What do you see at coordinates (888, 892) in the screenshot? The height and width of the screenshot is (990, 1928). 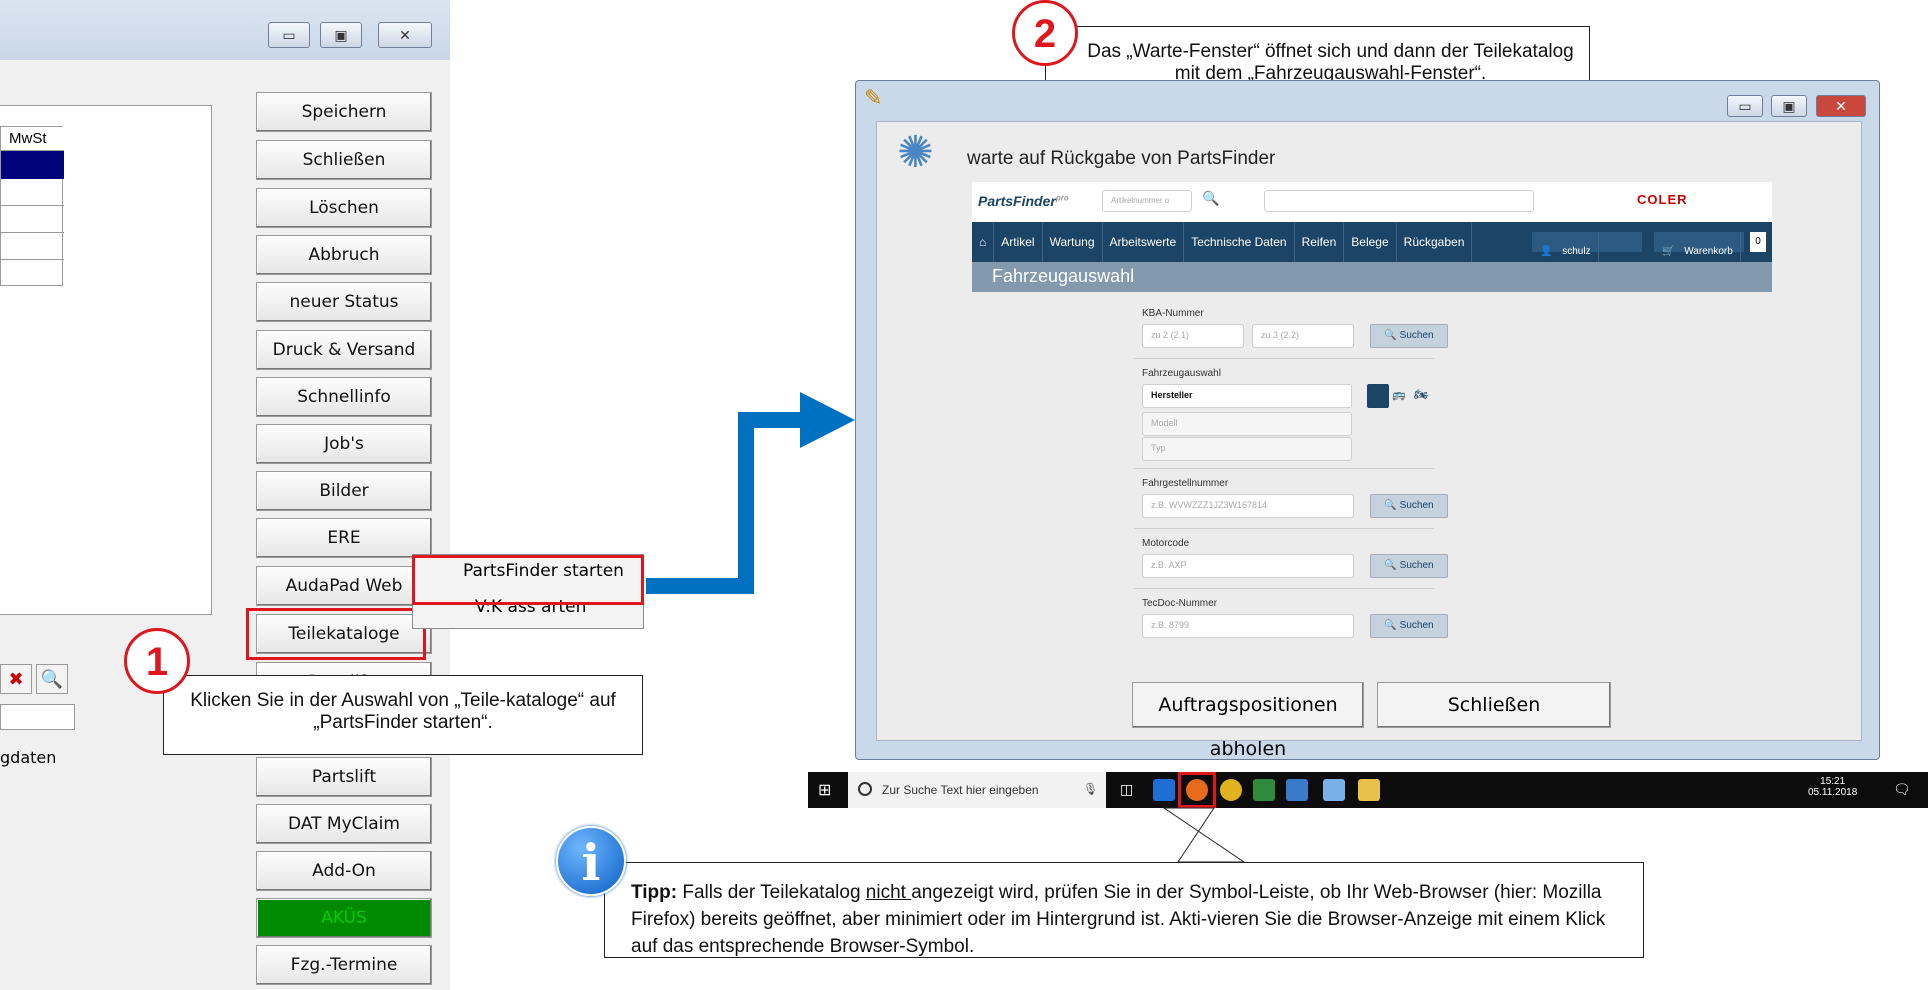 I see `tip-text-underlined: nicht` at bounding box center [888, 892].